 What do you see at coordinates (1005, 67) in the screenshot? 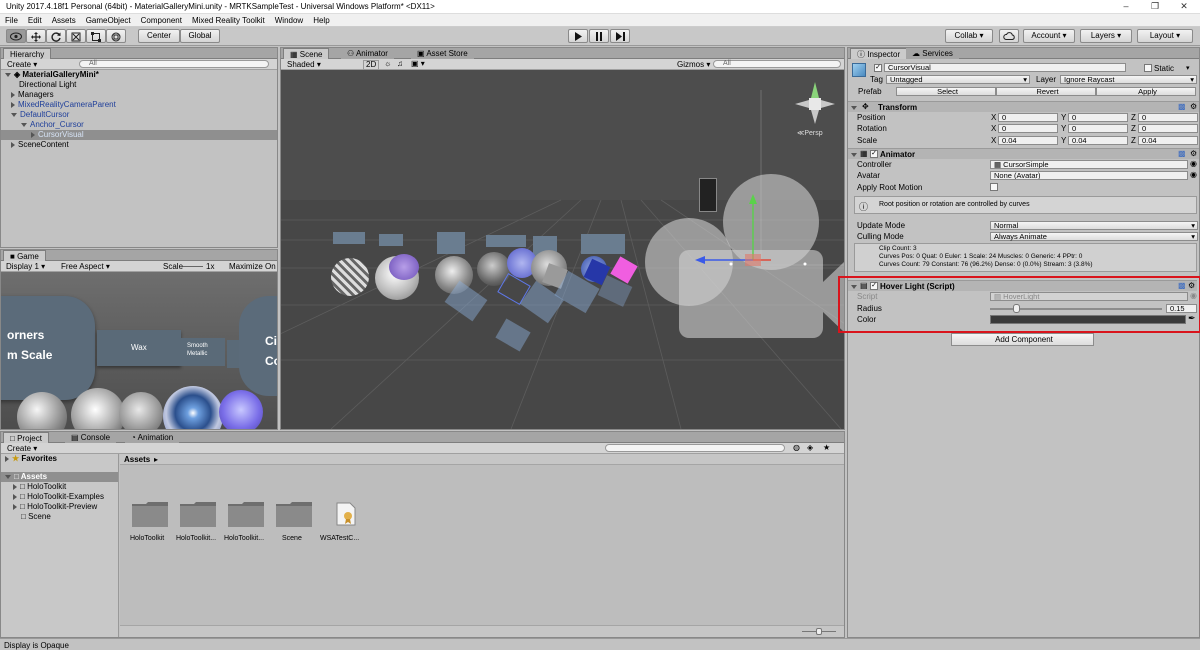
I see `object-name-field: CursorVisual` at bounding box center [1005, 67].